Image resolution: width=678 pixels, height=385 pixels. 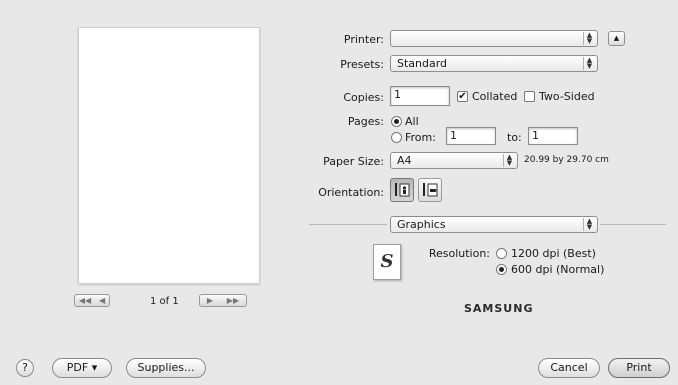 What do you see at coordinates (514, 137) in the screenshot?
I see `pages-to-label: to:` at bounding box center [514, 137].